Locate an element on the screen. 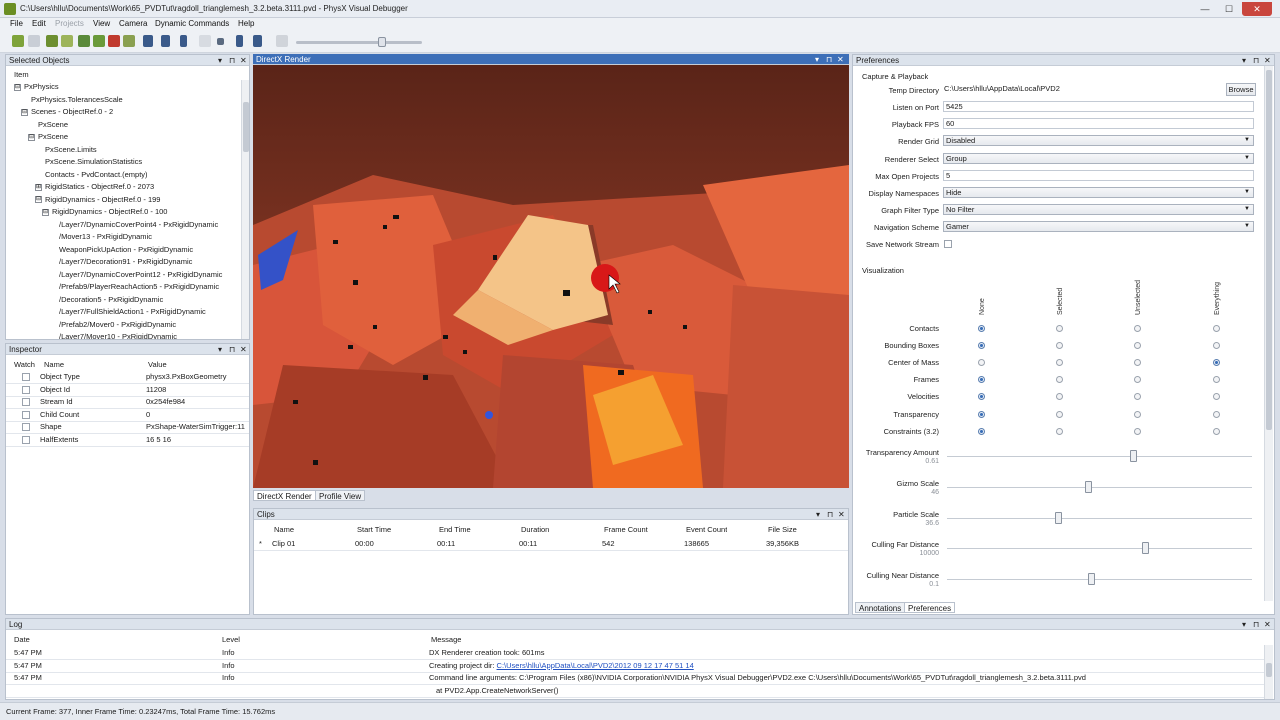  maximize-button: ☐ is located at coordinates (1229, 9).